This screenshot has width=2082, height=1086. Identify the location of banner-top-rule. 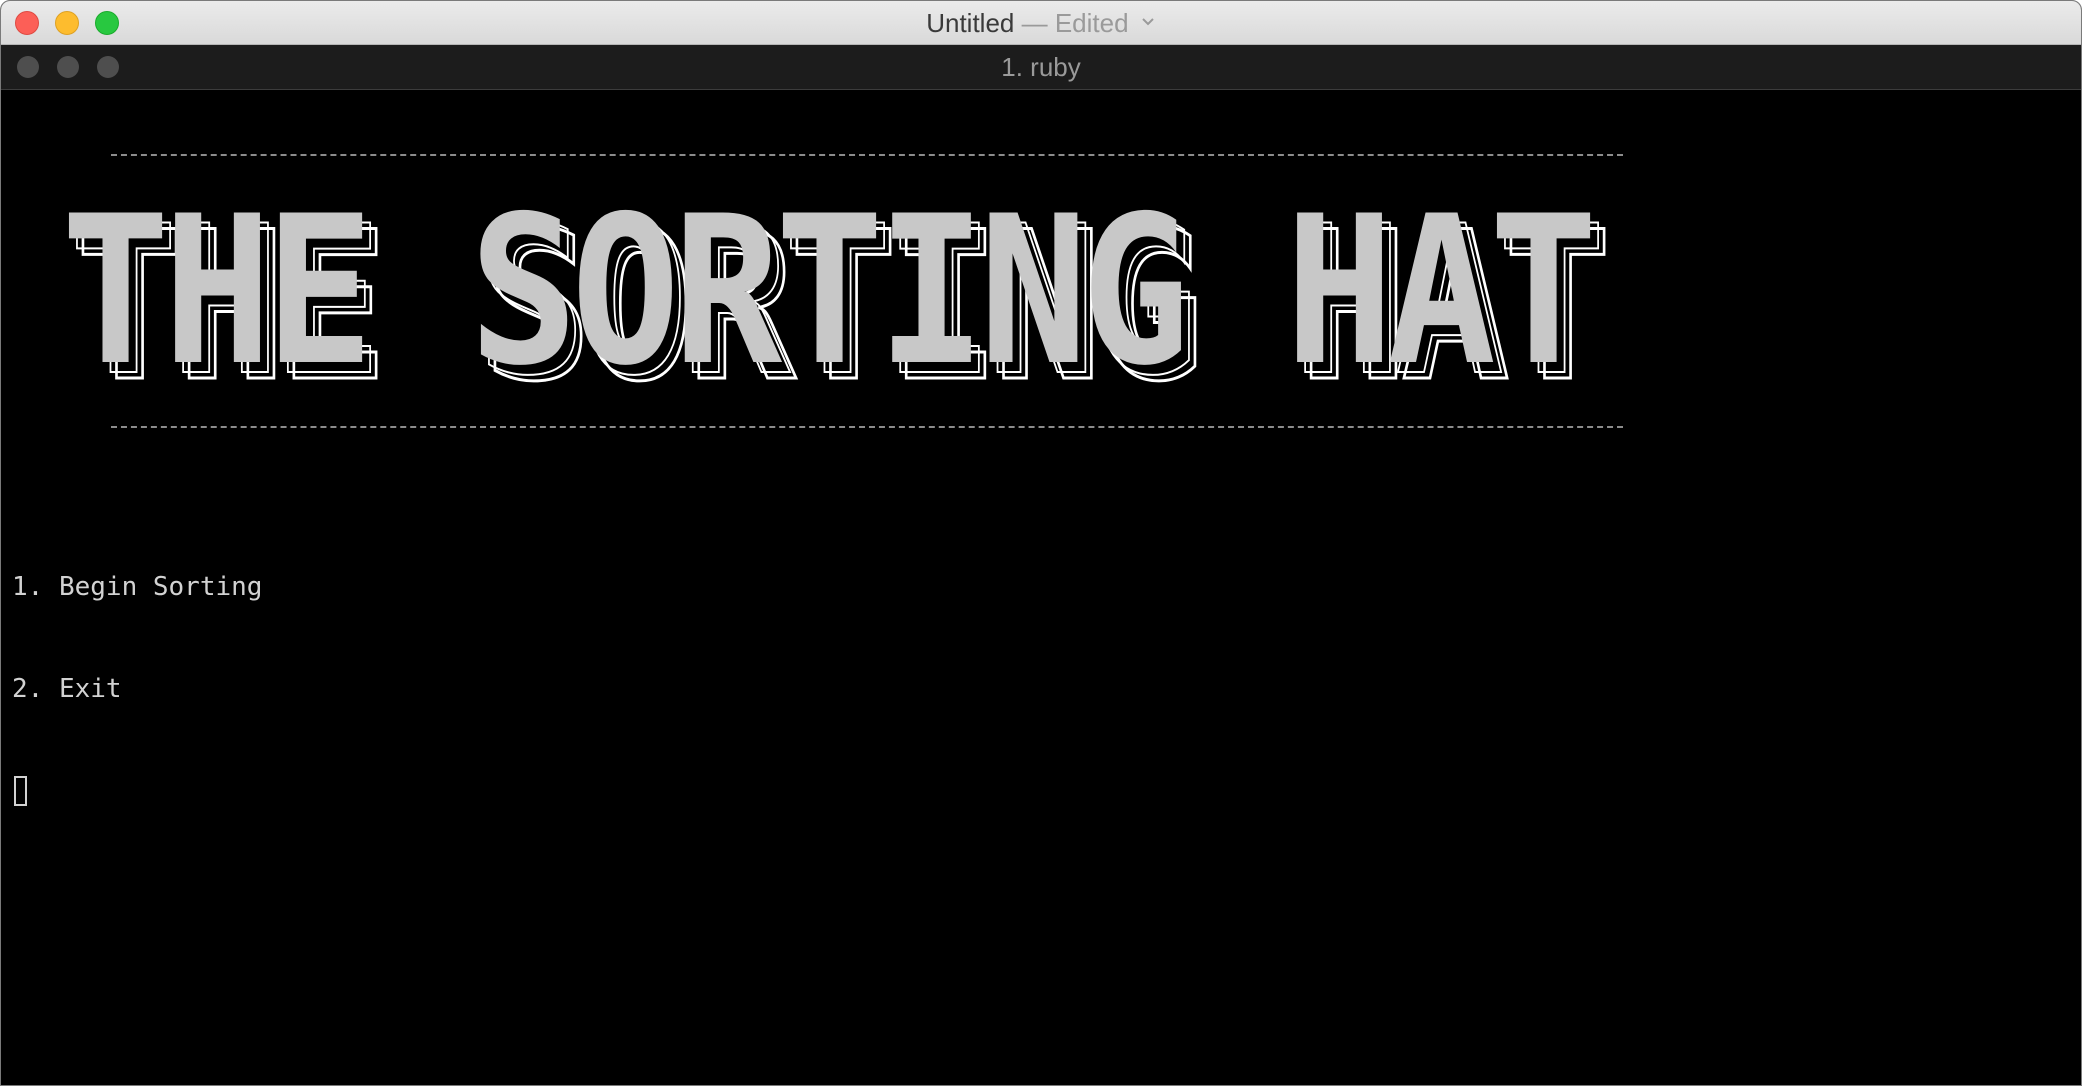
(867, 155).